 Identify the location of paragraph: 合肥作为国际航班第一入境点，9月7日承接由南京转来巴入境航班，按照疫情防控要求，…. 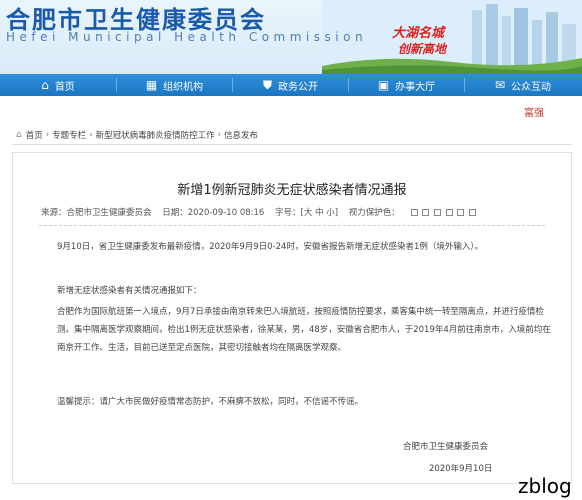
(304, 330).